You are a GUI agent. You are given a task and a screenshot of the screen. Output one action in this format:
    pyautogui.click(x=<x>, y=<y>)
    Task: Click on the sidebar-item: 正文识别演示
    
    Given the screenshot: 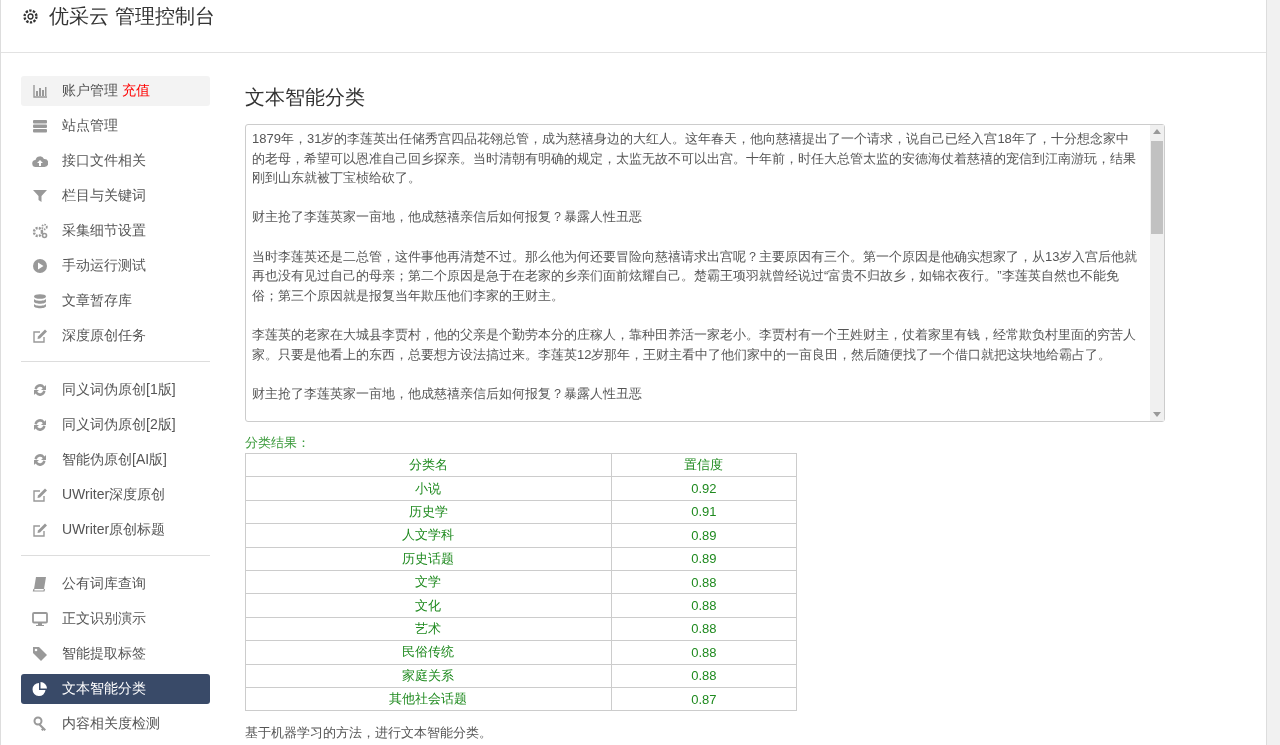 What is the action you would take?
    pyautogui.click(x=115, y=619)
    